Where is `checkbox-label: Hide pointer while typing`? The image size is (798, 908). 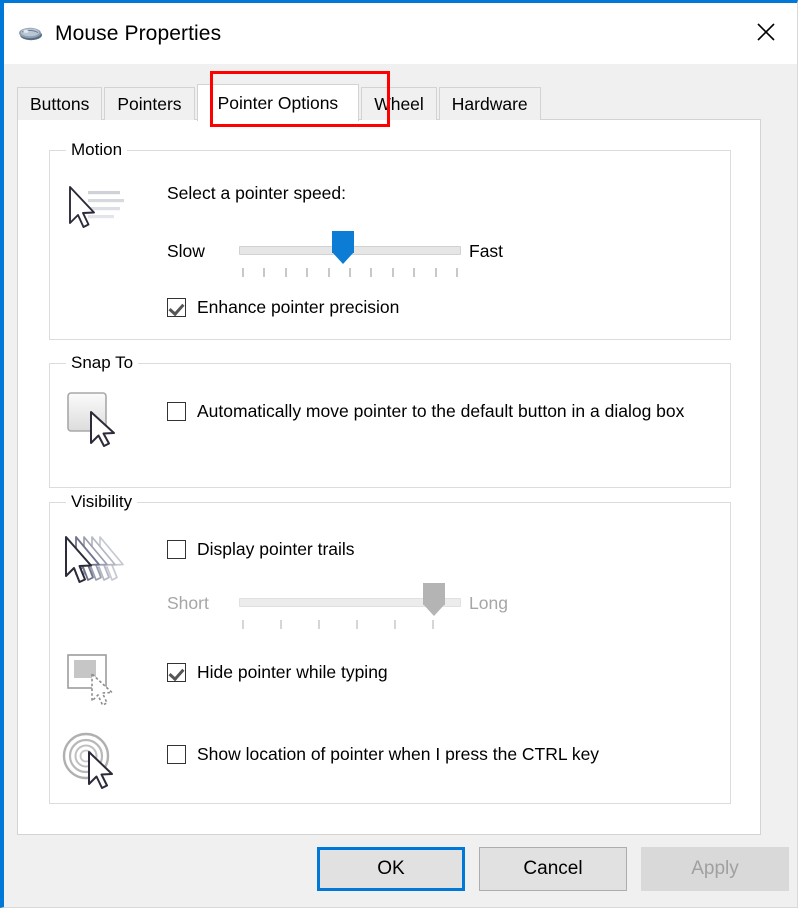
checkbox-label: Hide pointer while typing is located at coordinates (292, 672).